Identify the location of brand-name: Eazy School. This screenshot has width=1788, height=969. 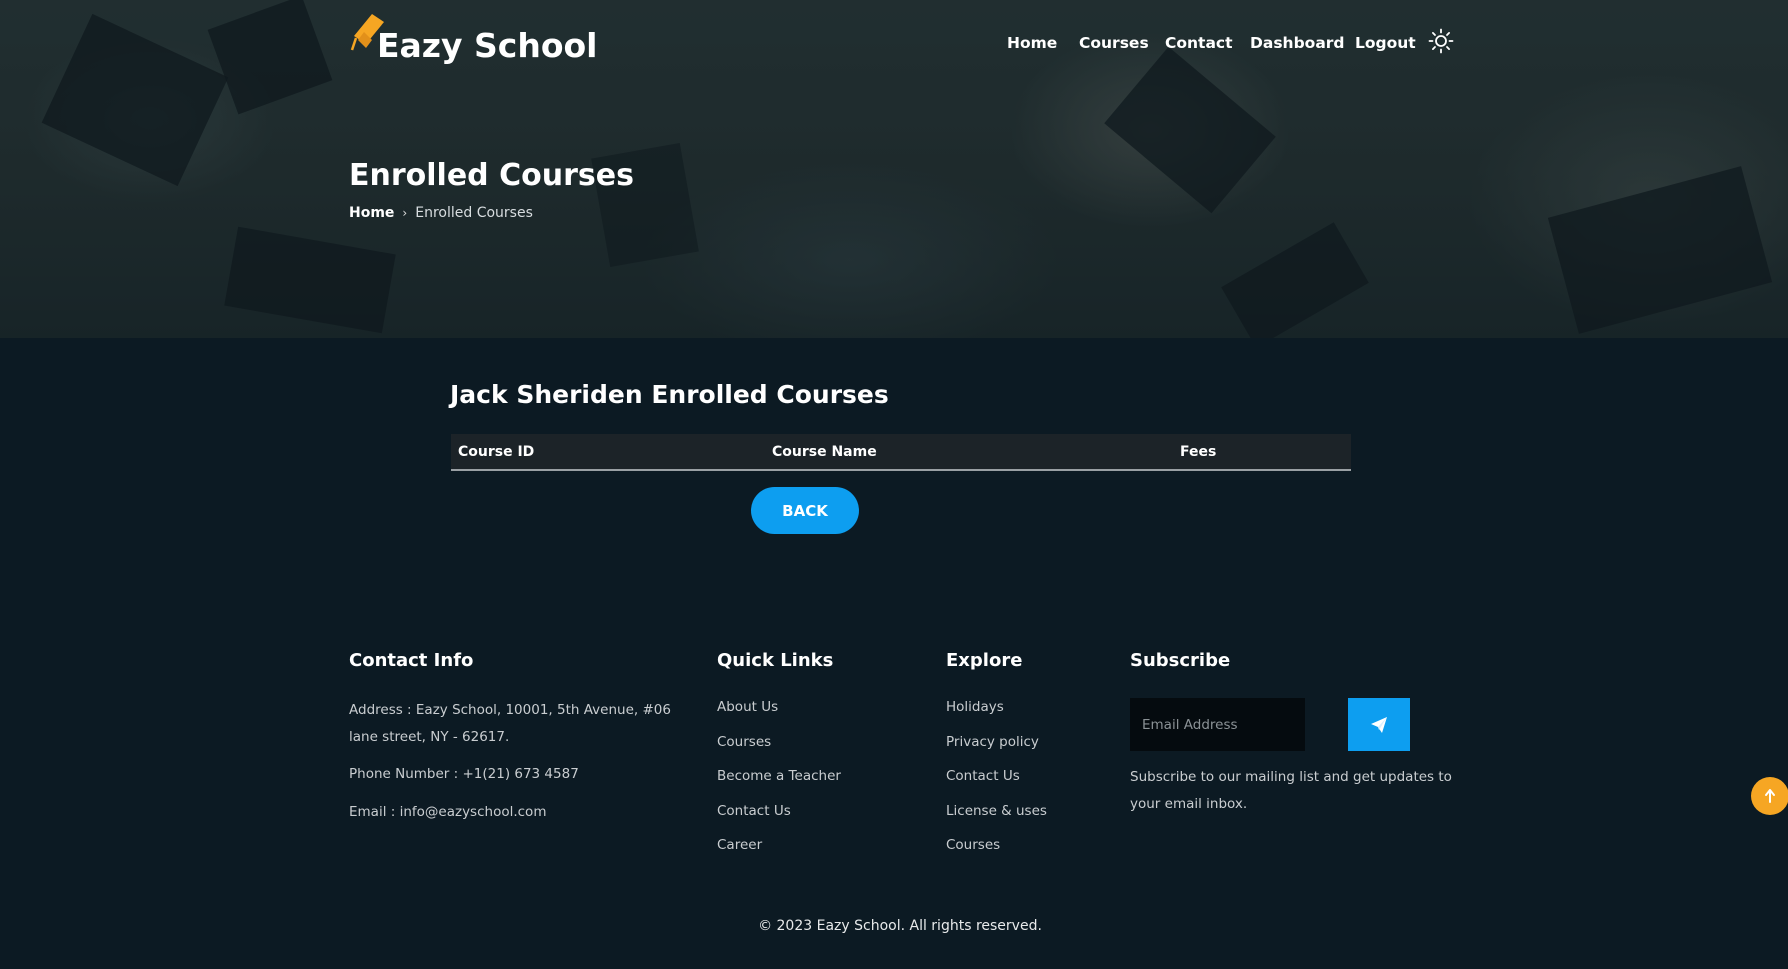
(487, 45).